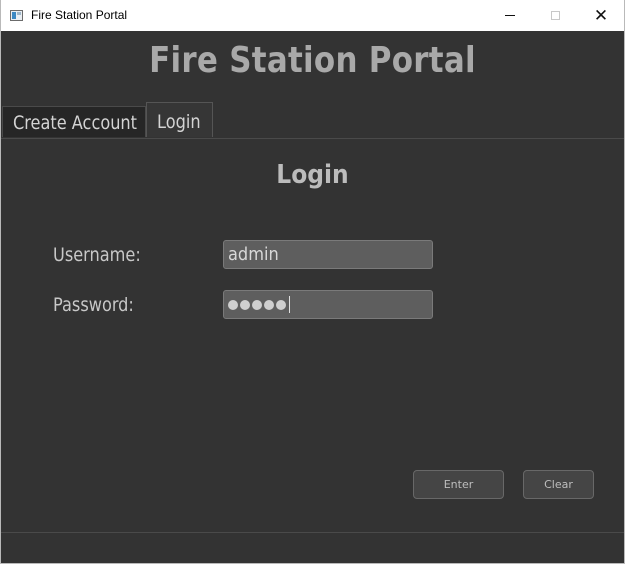  I want to click on form-title: Login, so click(312, 175).